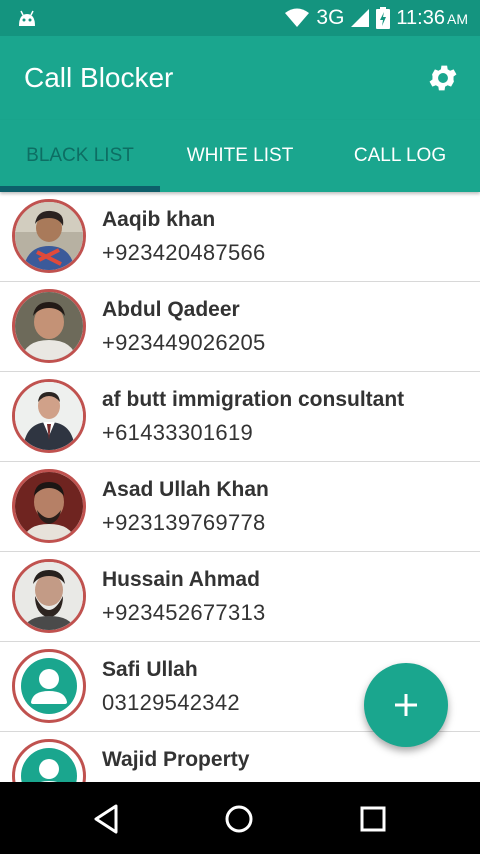 The width and height of the screenshot is (480, 854). I want to click on tab-call-log: CALL LOG, so click(400, 156).